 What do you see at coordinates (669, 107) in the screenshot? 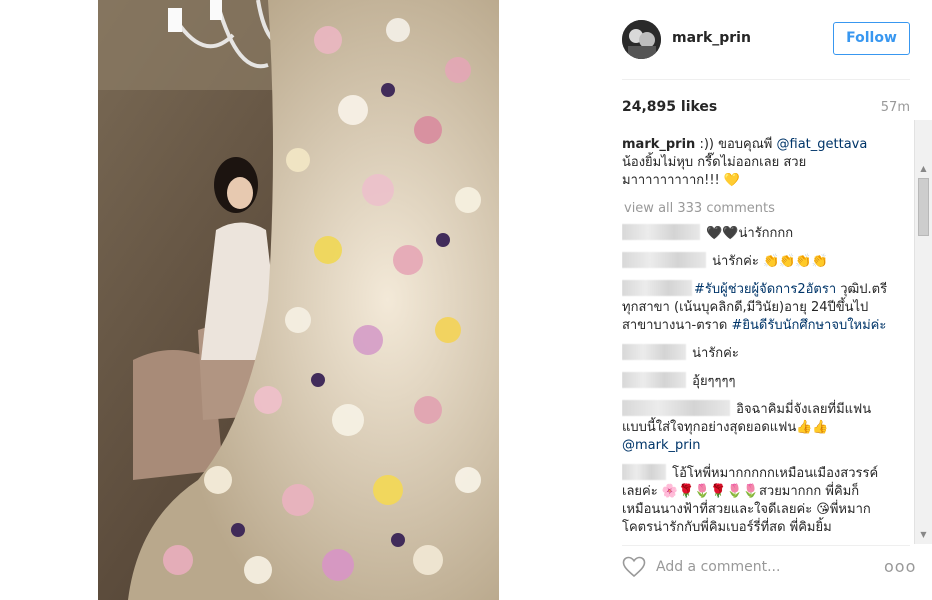
I see `likes-count: 24,895 likes` at bounding box center [669, 107].